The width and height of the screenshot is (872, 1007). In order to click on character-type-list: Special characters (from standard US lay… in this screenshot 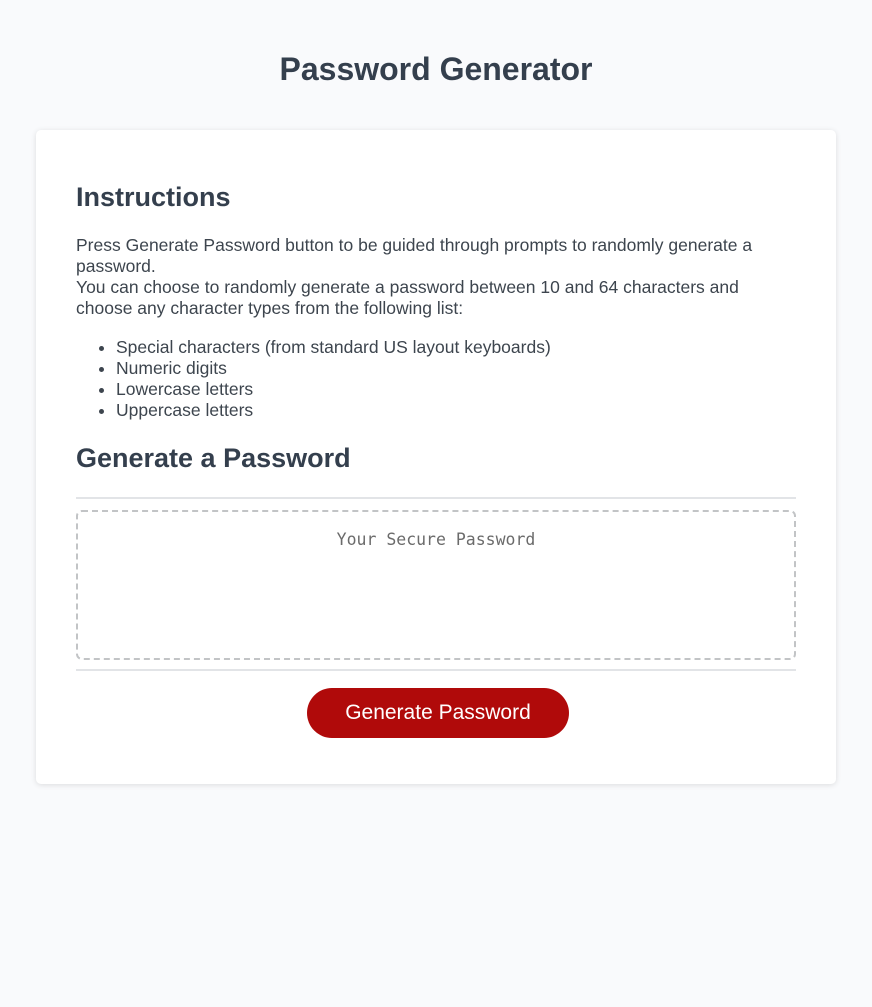, I will do `click(313, 379)`.